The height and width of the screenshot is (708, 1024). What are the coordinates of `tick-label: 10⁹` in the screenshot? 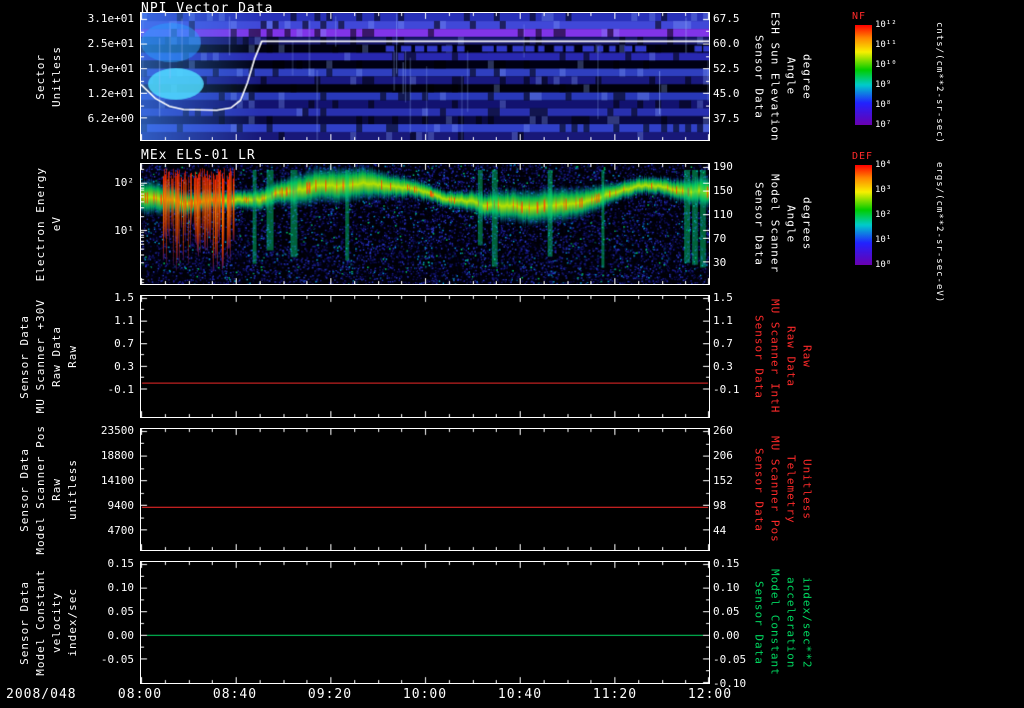 It's located at (883, 85).